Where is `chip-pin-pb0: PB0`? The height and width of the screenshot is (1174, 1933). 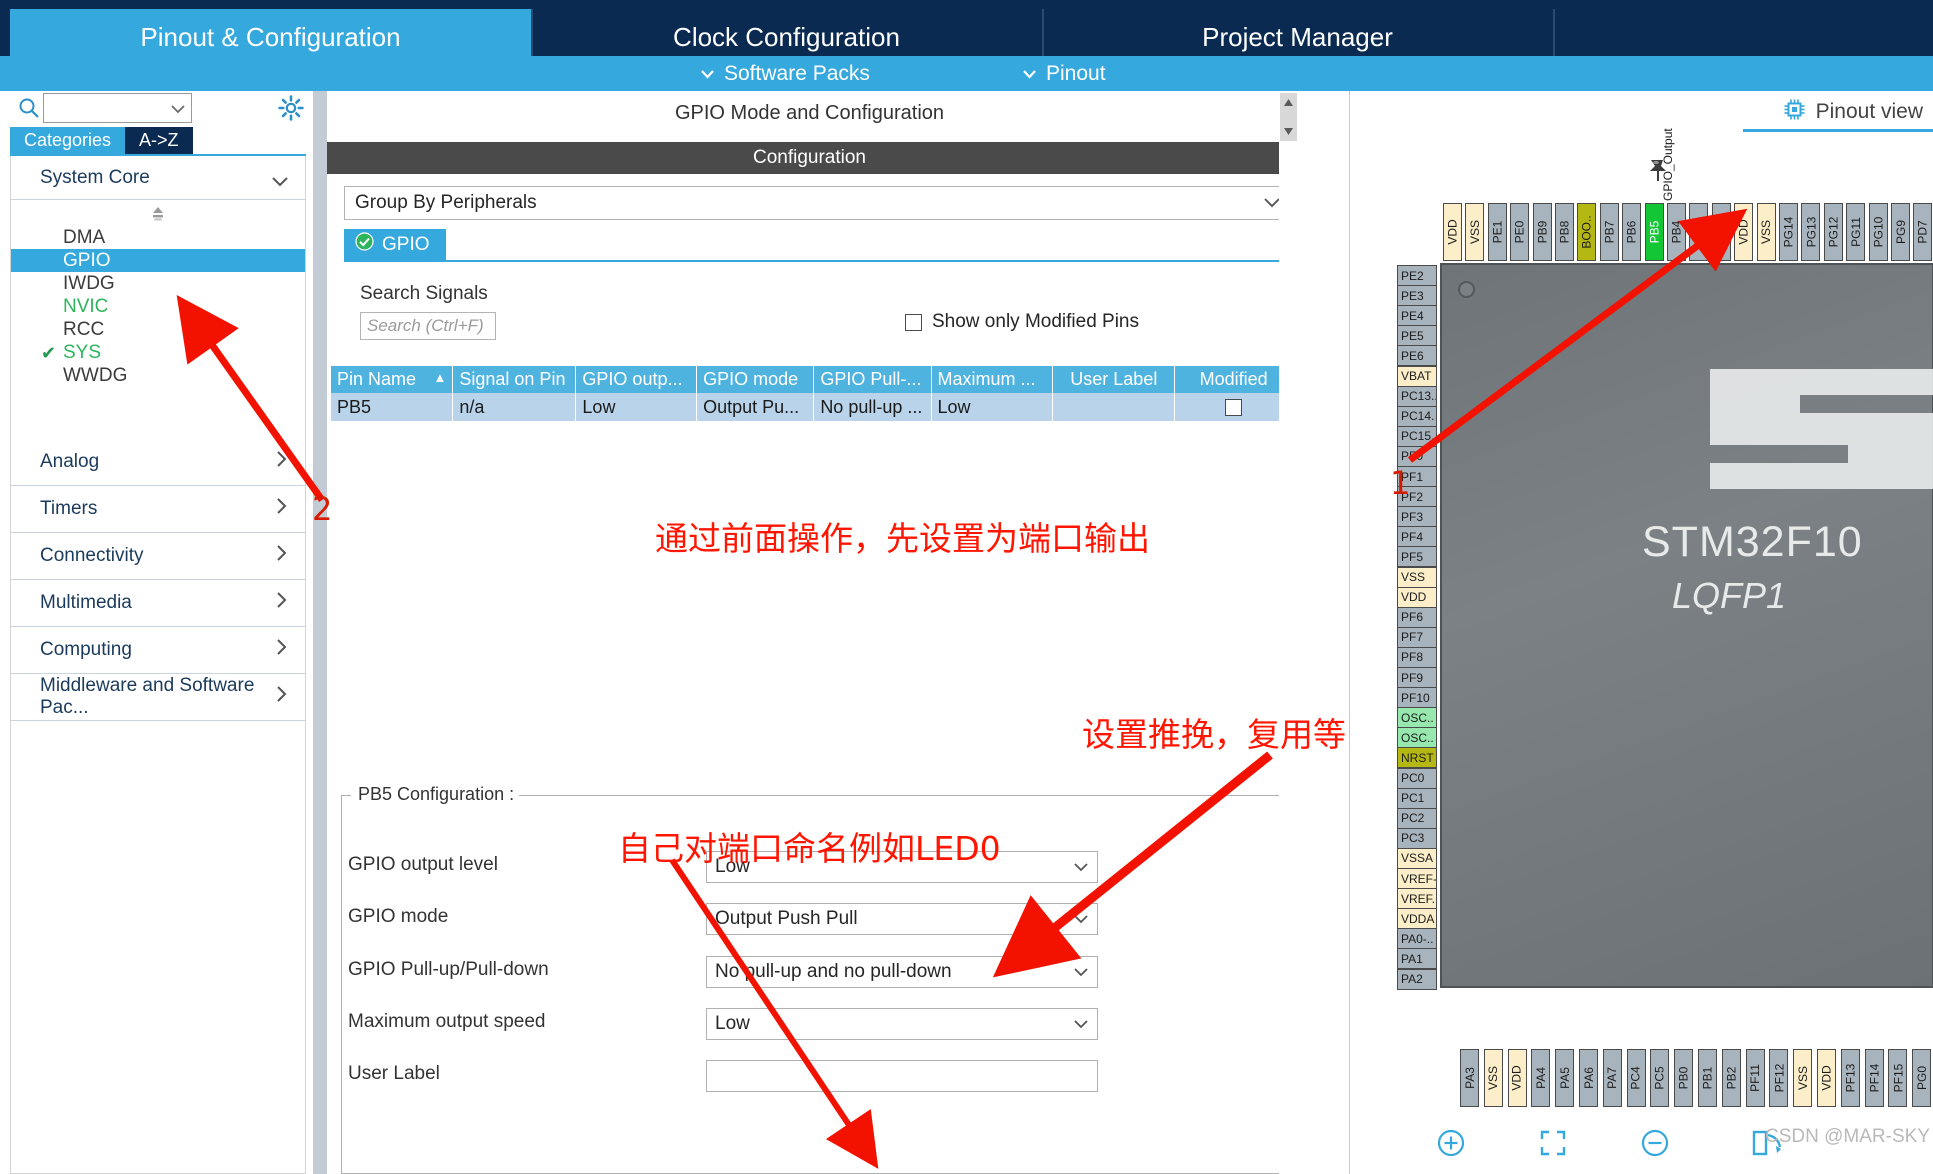
chip-pin-pb0: PB0 is located at coordinates (1684, 1078).